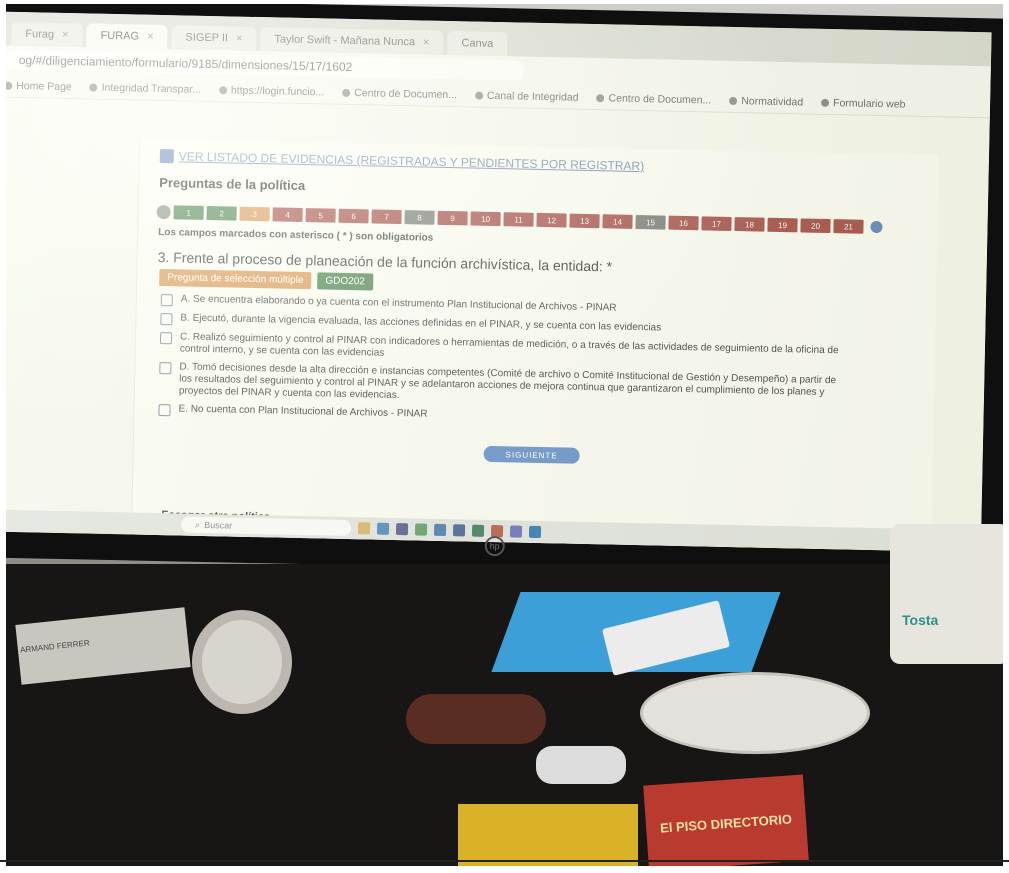  I want to click on bookmark-item: Home Page, so click(39, 86).